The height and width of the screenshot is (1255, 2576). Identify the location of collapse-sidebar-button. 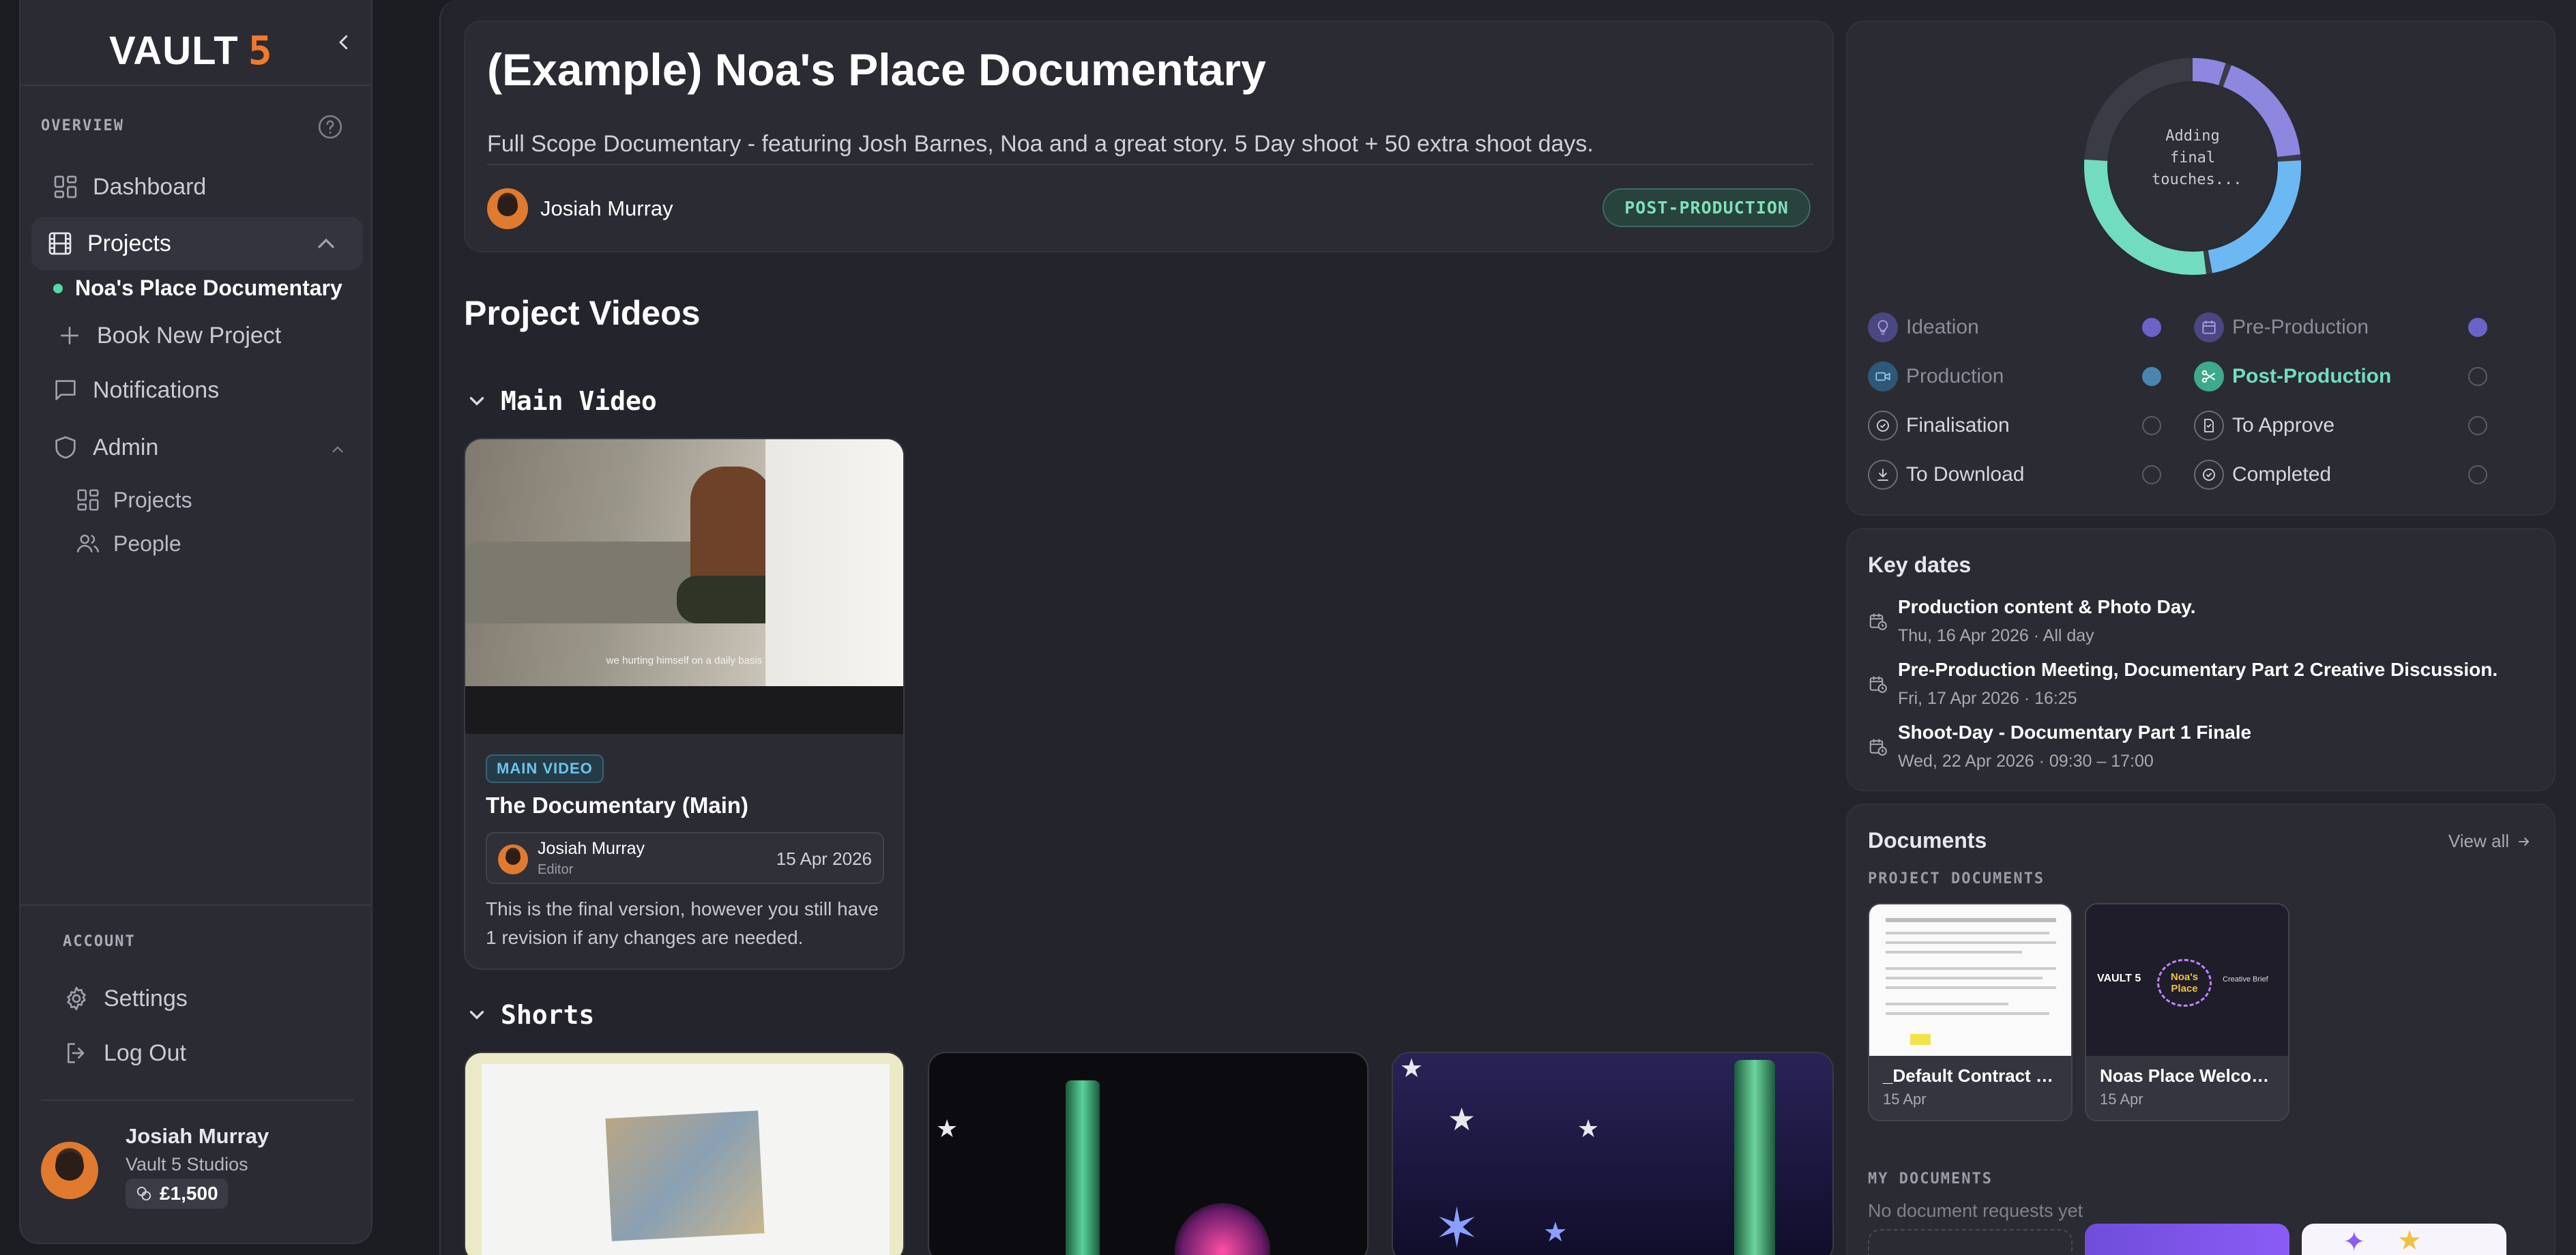
(344, 42).